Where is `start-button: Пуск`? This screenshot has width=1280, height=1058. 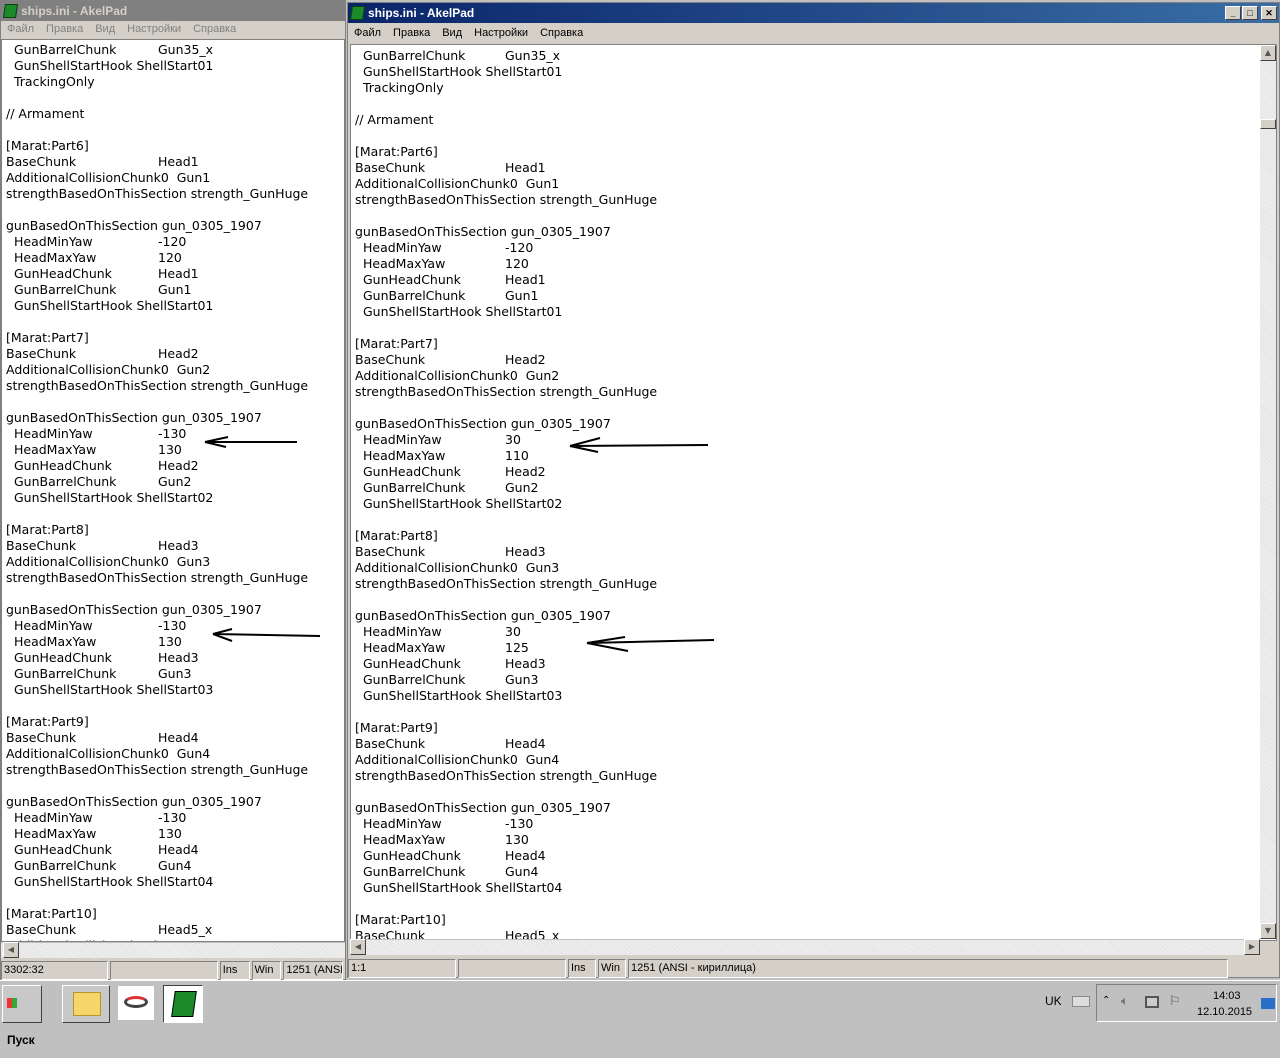
start-button: Пуск is located at coordinates (22, 1016).